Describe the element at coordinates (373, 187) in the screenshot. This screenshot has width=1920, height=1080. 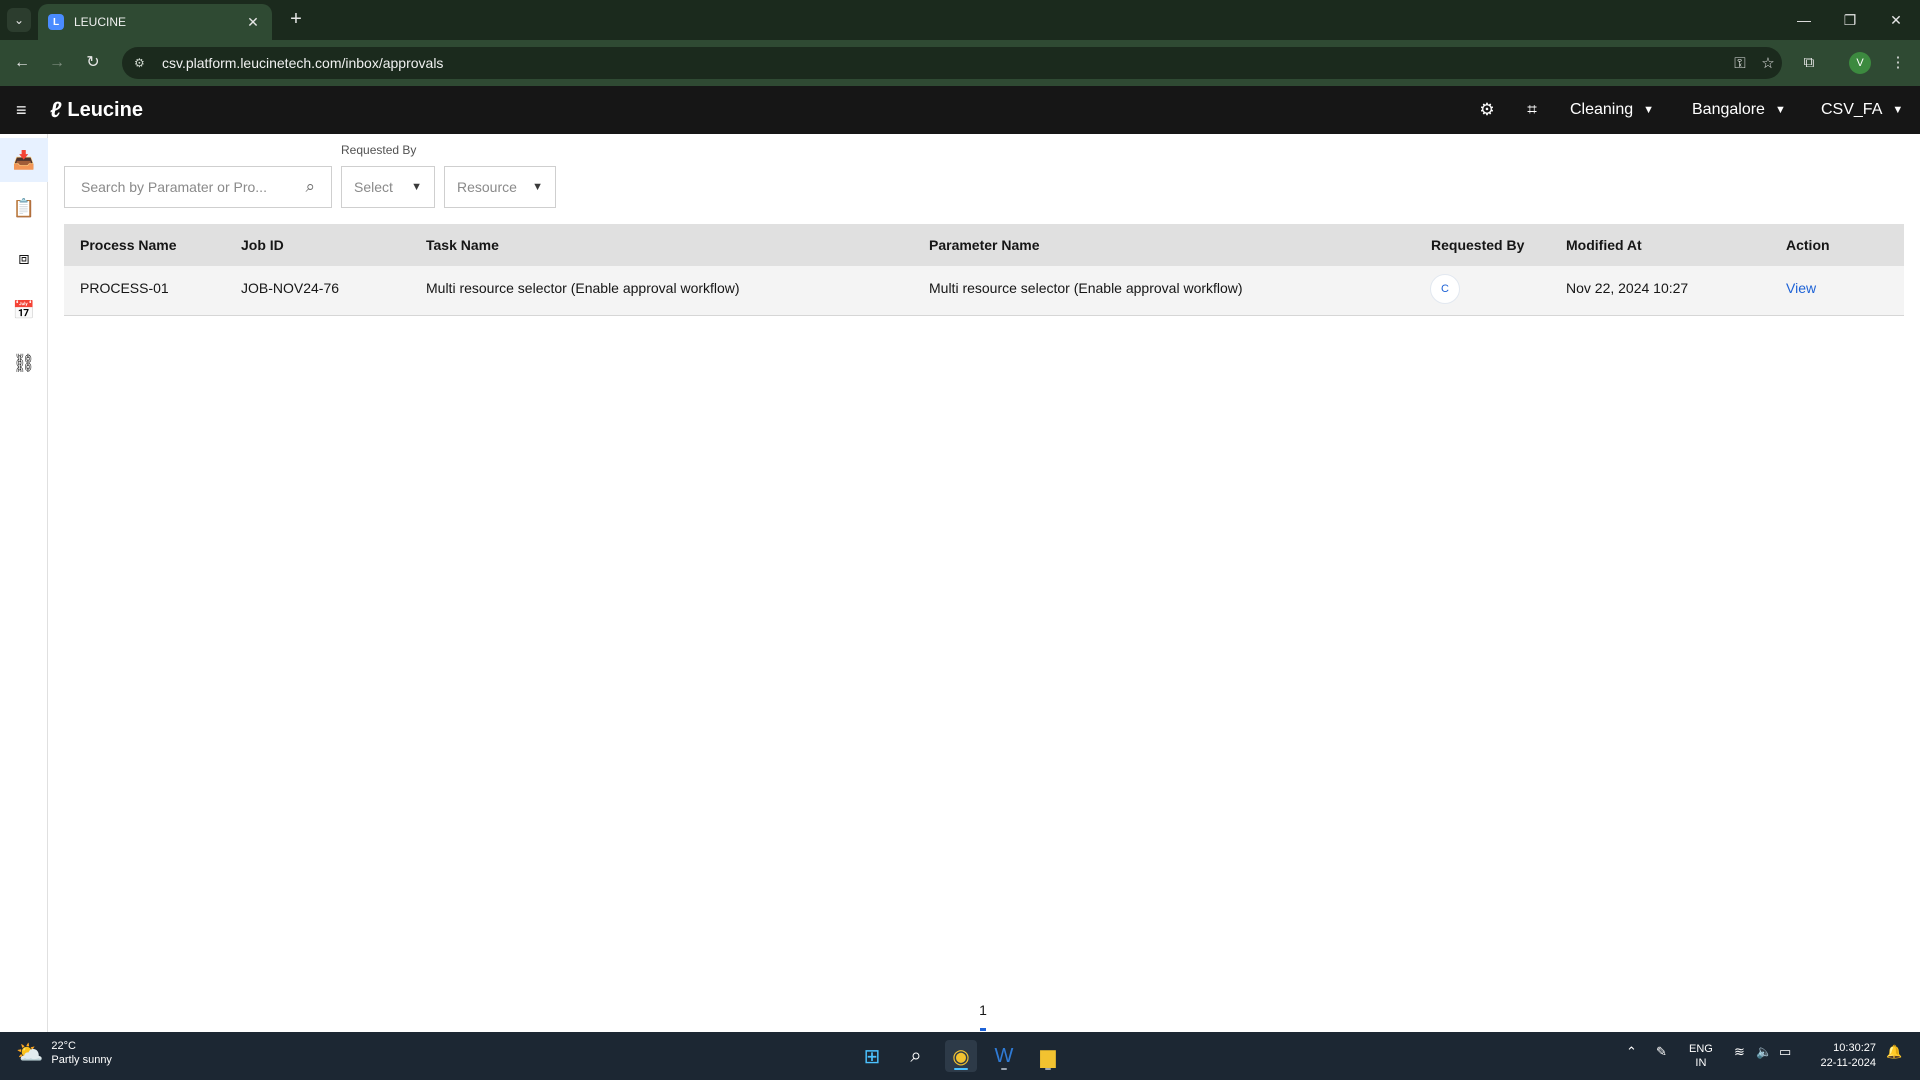
I see `requested-by-value: Select` at that location.